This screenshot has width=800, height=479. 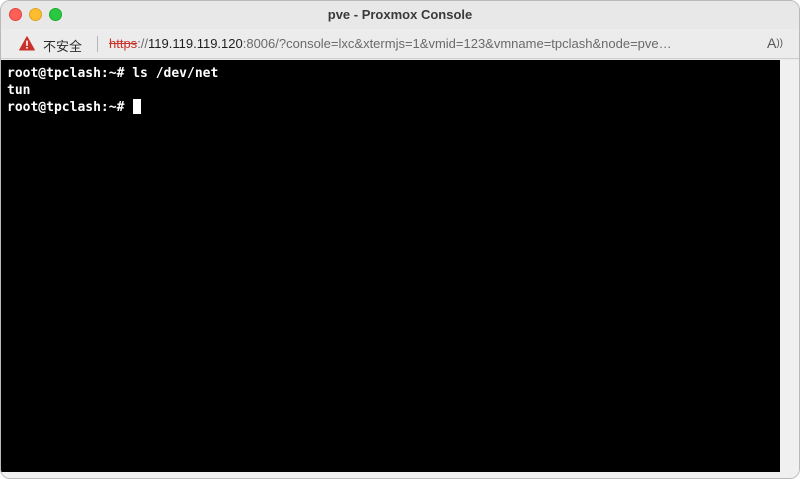 What do you see at coordinates (137, 106) in the screenshot?
I see `terminal-cursor` at bounding box center [137, 106].